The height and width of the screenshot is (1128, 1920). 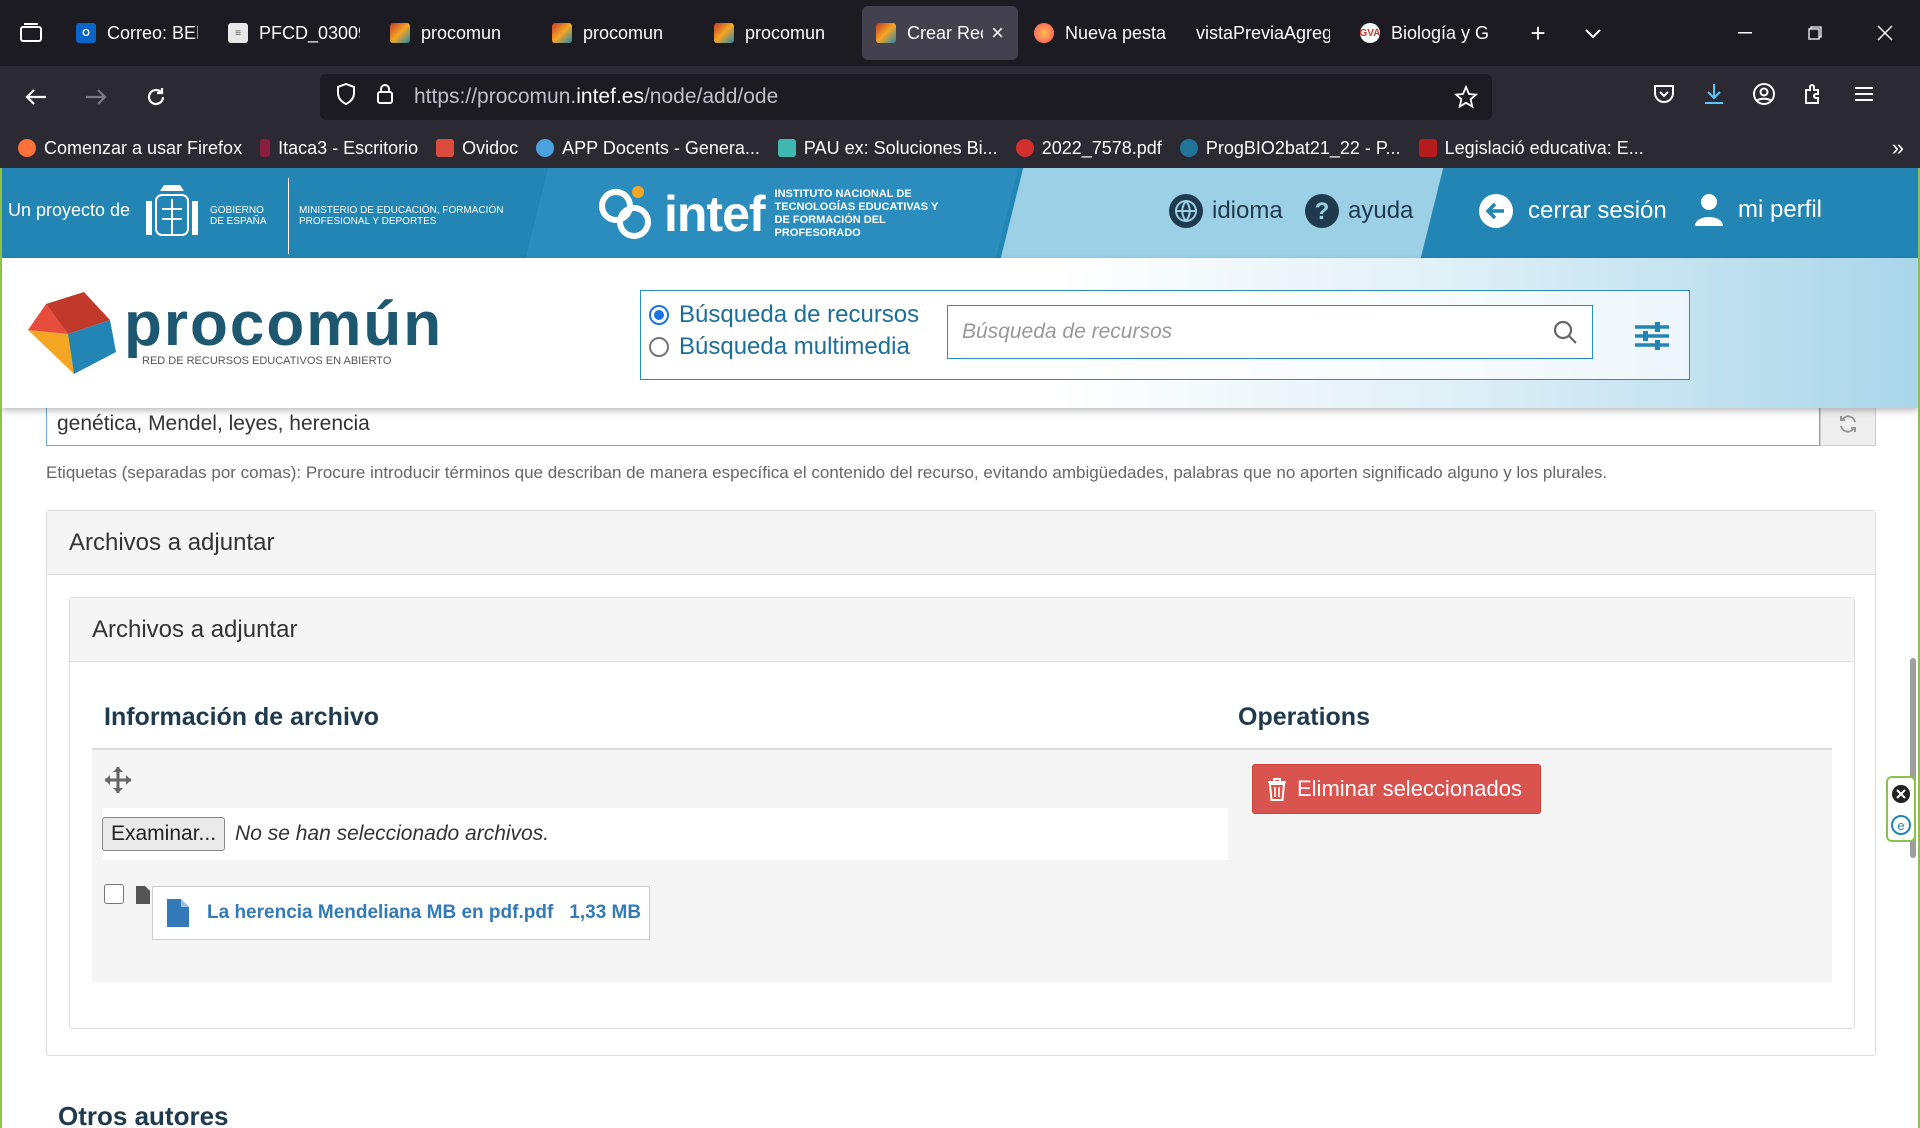 I want to click on tags-input: genética, Mendel, leyes, herencia, so click(x=933, y=424).